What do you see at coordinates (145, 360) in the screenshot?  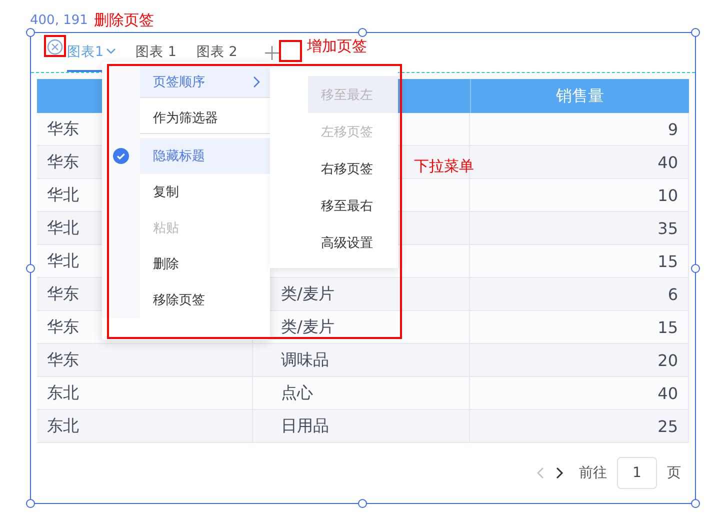 I see `table-cell: 华东` at bounding box center [145, 360].